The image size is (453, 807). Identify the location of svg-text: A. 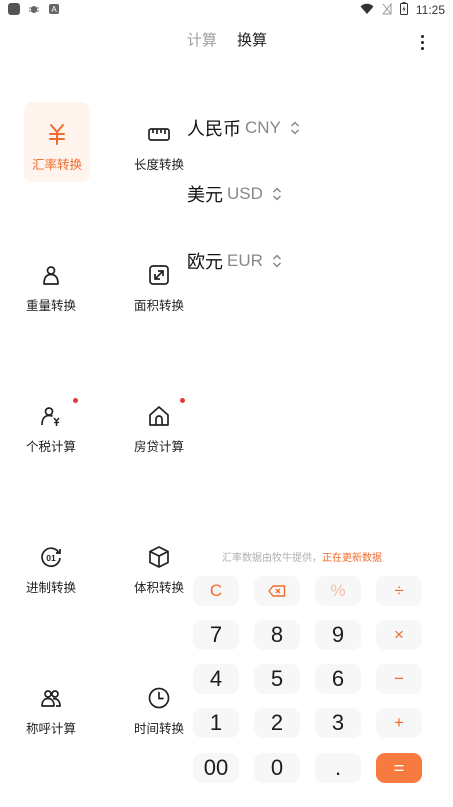
(54, 9).